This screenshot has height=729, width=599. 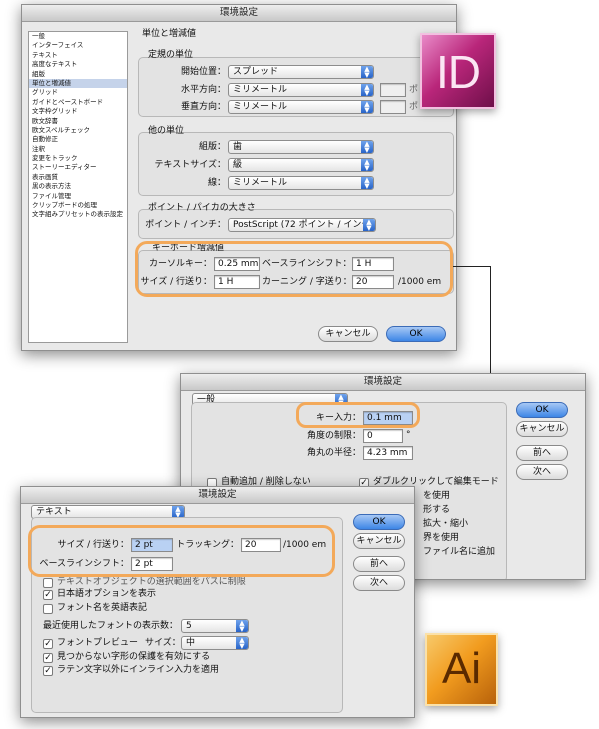 I want to click on origin-select: スプレッド ▲ ▼, so click(x=301, y=72).